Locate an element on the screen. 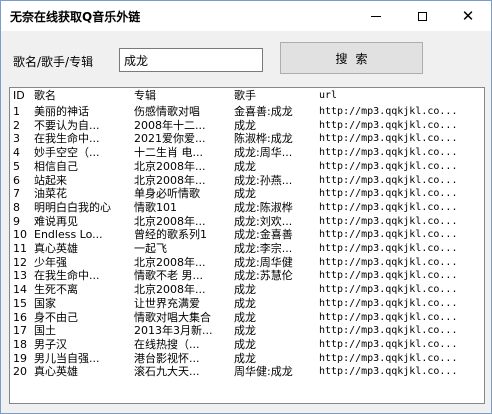 This screenshot has height=414, width=492. cell-album: 一起飞 is located at coordinates (150, 248).